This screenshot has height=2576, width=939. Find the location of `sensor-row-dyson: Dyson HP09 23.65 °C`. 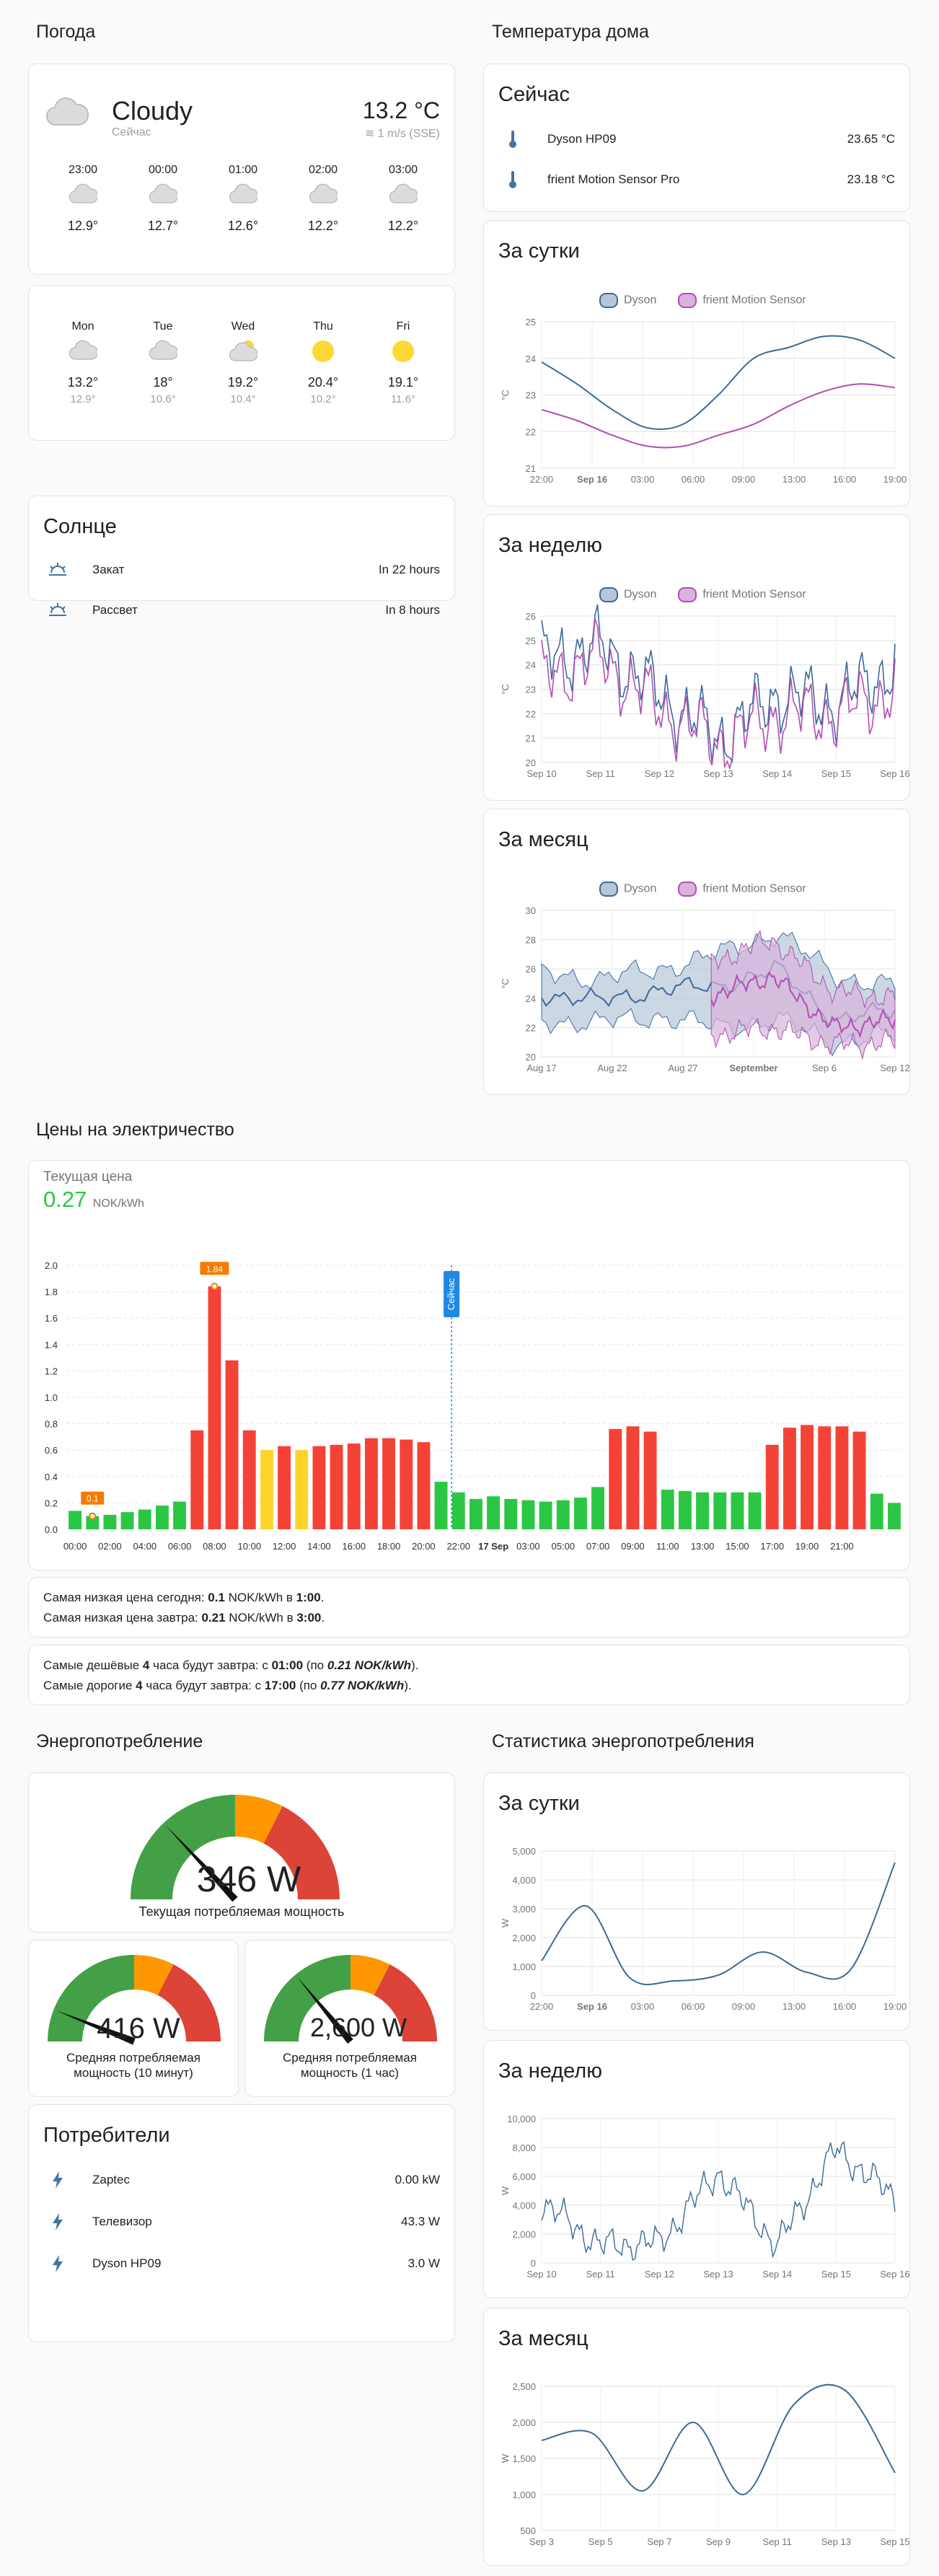

sensor-row-dyson: Dyson HP09 23.65 °C is located at coordinates (697, 139).